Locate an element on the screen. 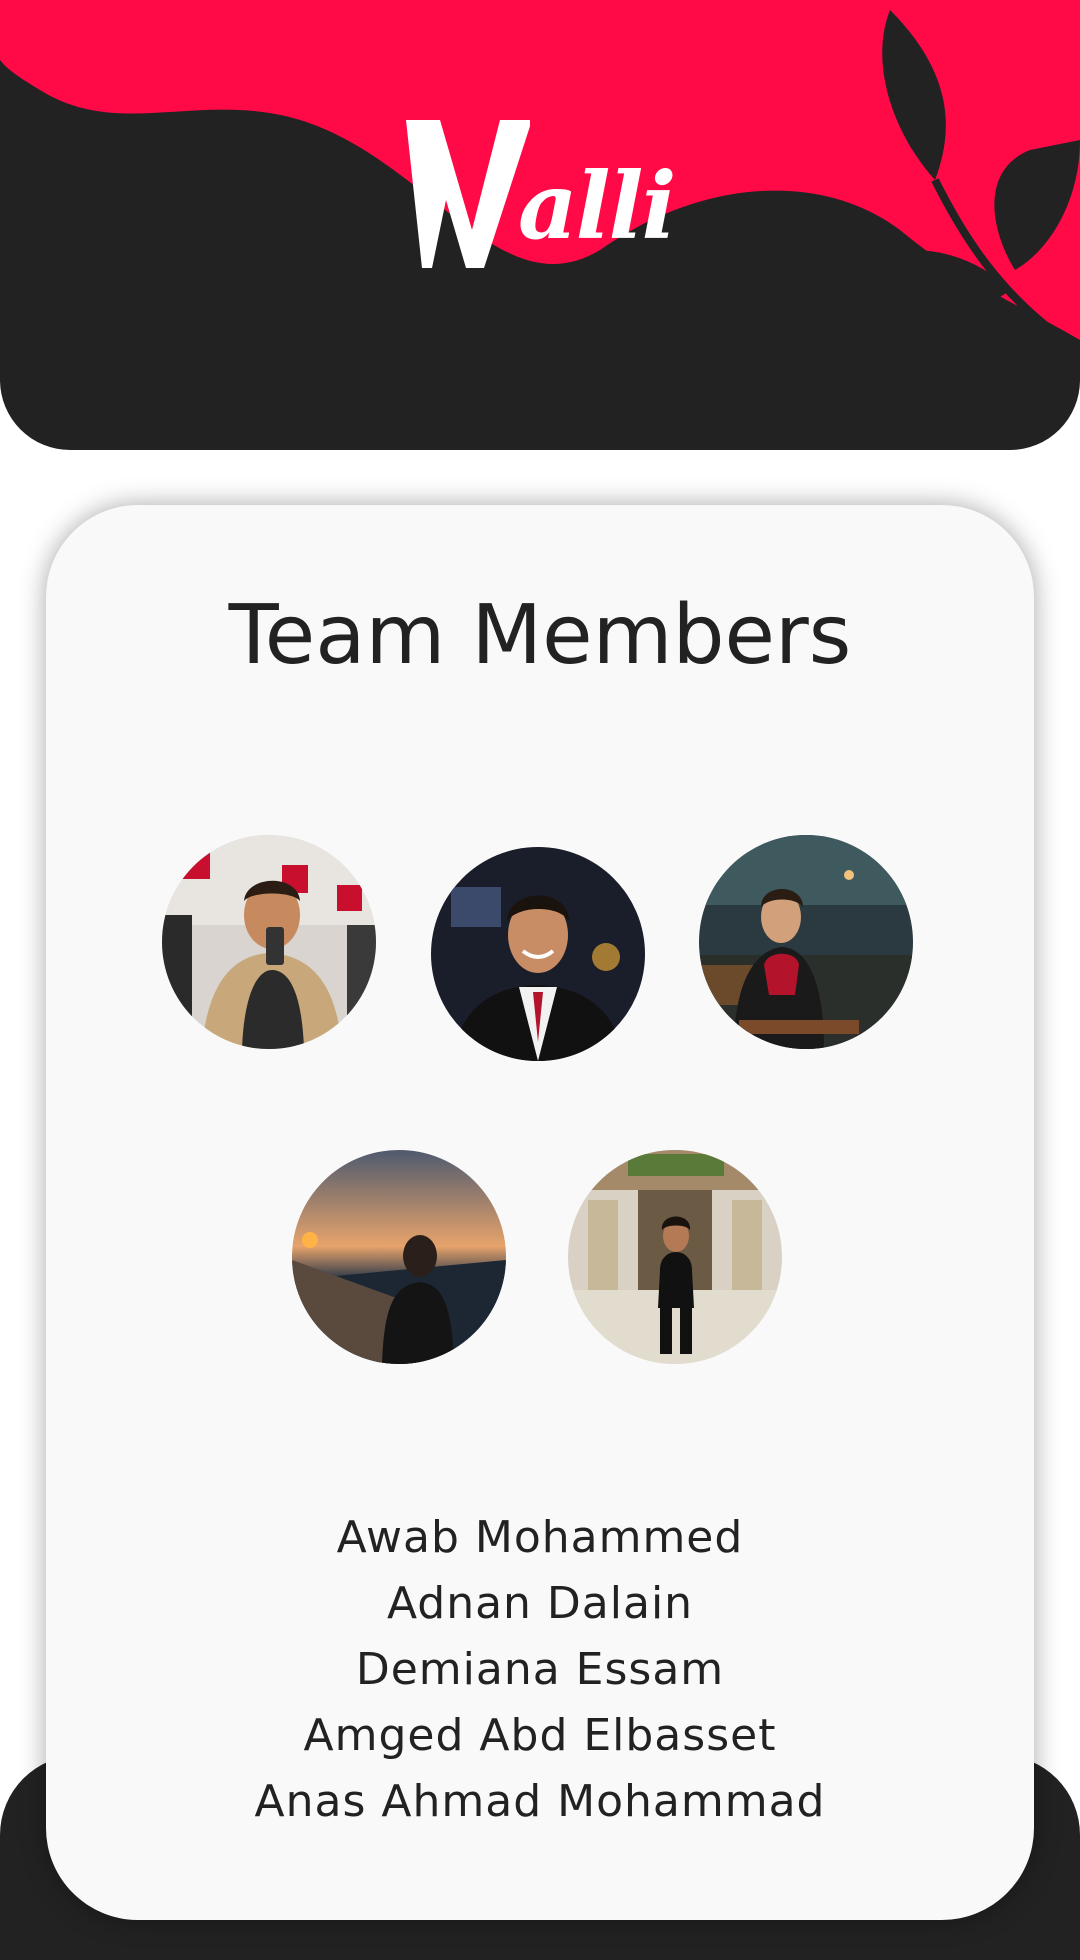 Image resolution: width=1080 pixels, height=1960 pixels. member-name: Demiana Essam is located at coordinates (540, 1669).